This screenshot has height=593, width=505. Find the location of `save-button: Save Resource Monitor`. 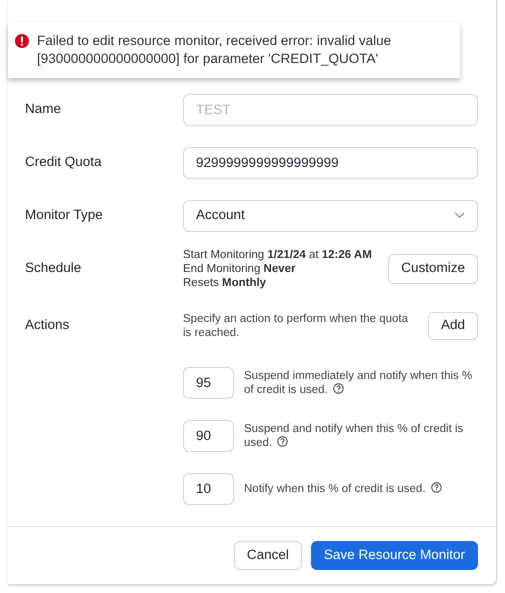

save-button: Save Resource Monitor is located at coordinates (394, 555).